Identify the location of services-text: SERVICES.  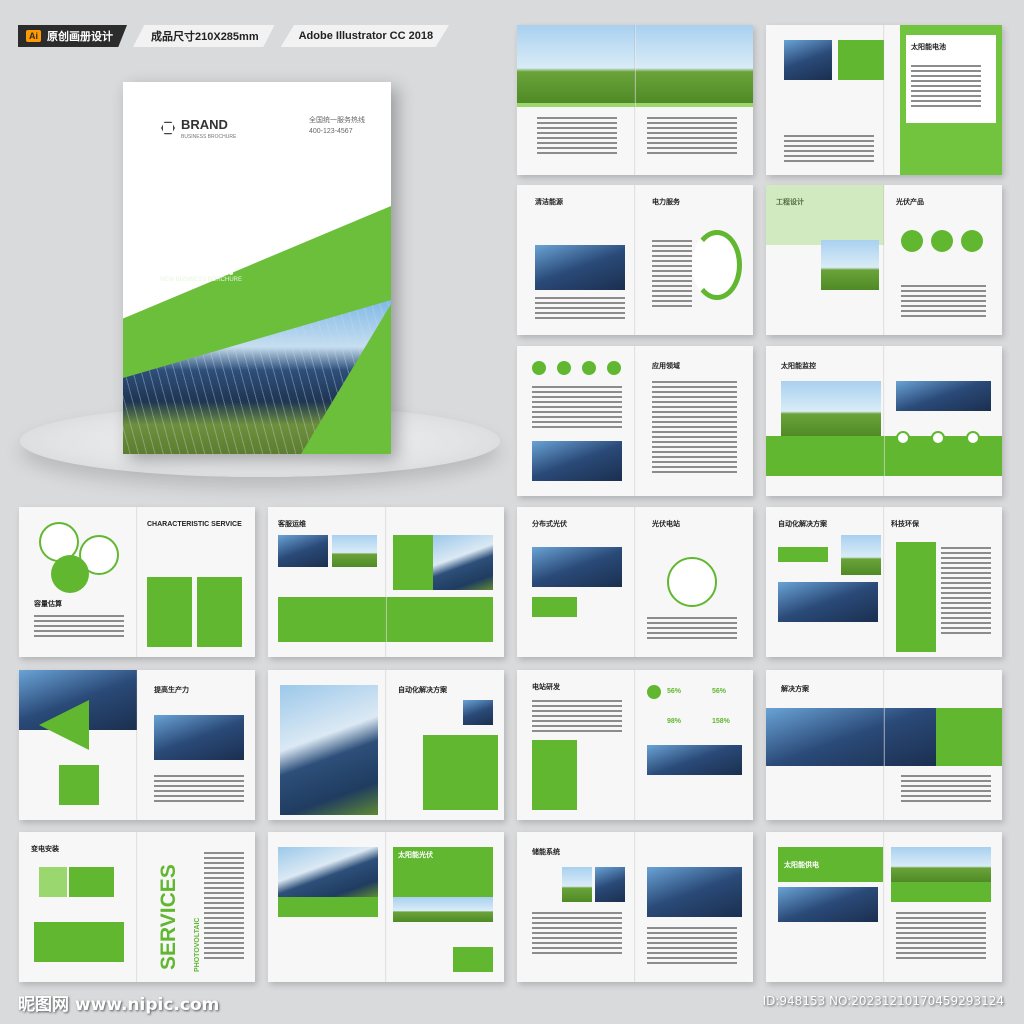
(168, 917).